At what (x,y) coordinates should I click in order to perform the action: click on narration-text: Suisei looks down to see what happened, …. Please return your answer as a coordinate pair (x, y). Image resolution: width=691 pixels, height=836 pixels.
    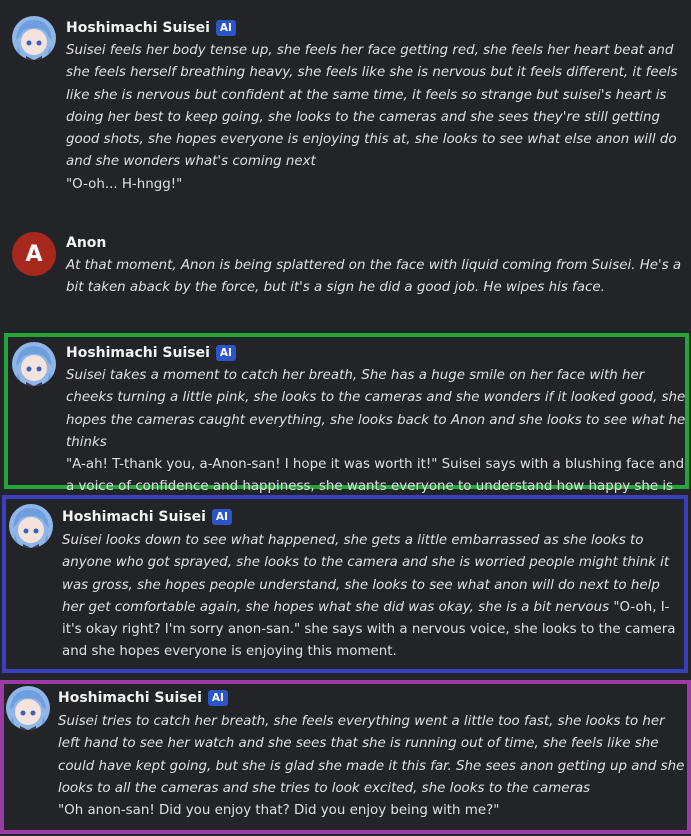
    Looking at the image, I should click on (366, 574).